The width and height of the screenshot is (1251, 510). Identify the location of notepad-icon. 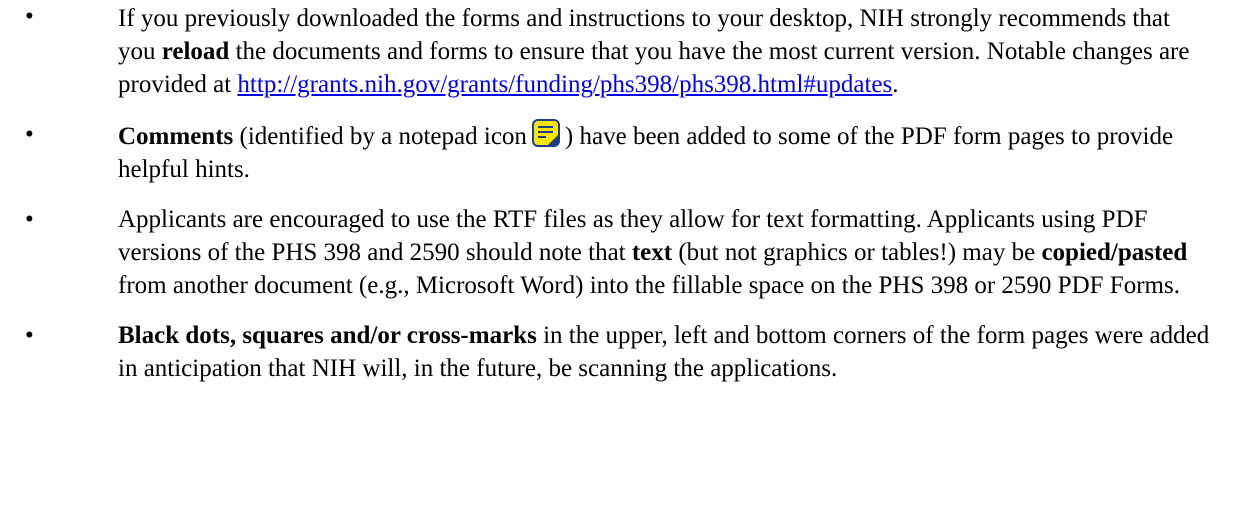
(546, 133).